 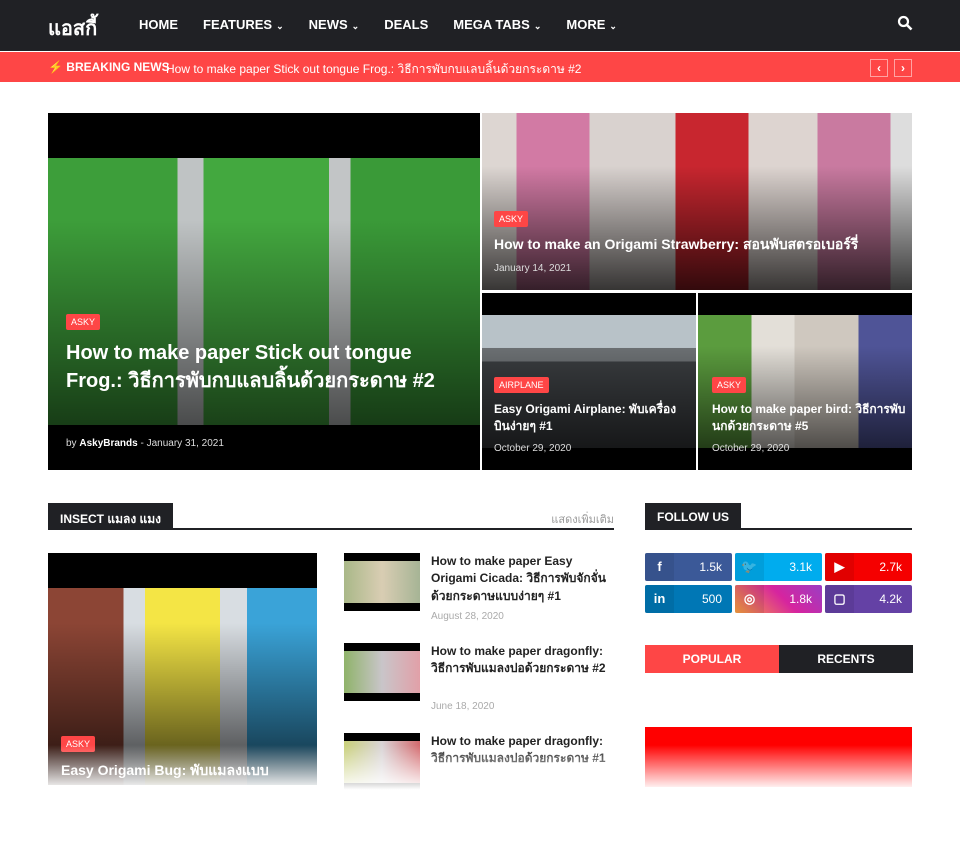 I want to click on post-meta: by AskyBrands - January 31, 2021, so click(x=145, y=443).